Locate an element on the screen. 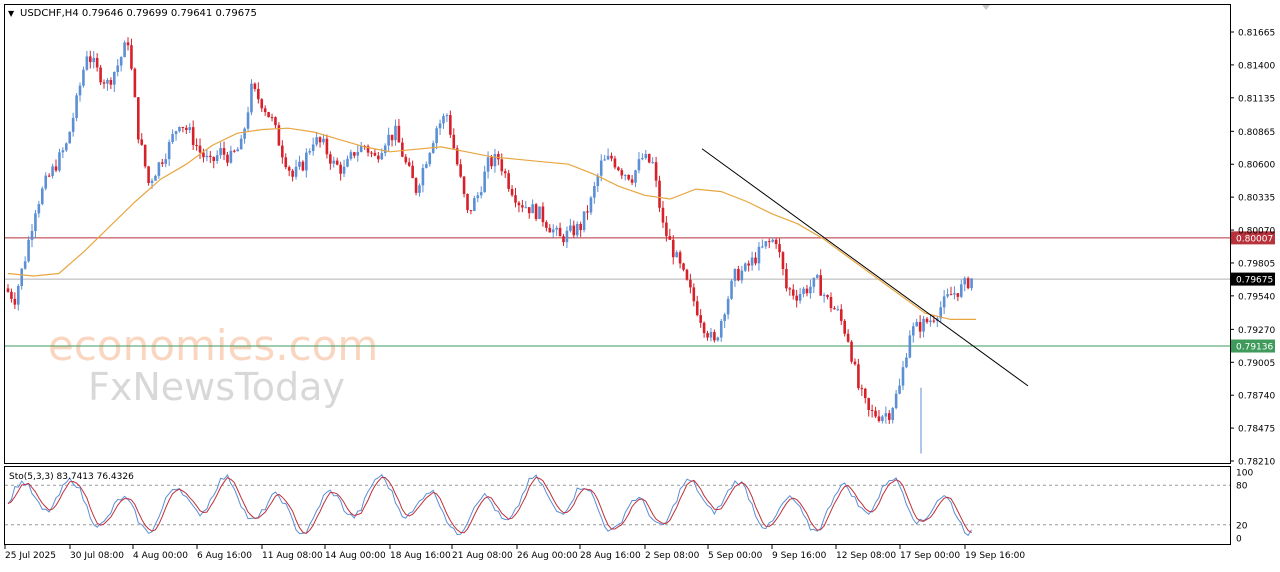 This screenshot has height=572, width=1280. price-tick-label: 0.79540 is located at coordinates (1256, 297).